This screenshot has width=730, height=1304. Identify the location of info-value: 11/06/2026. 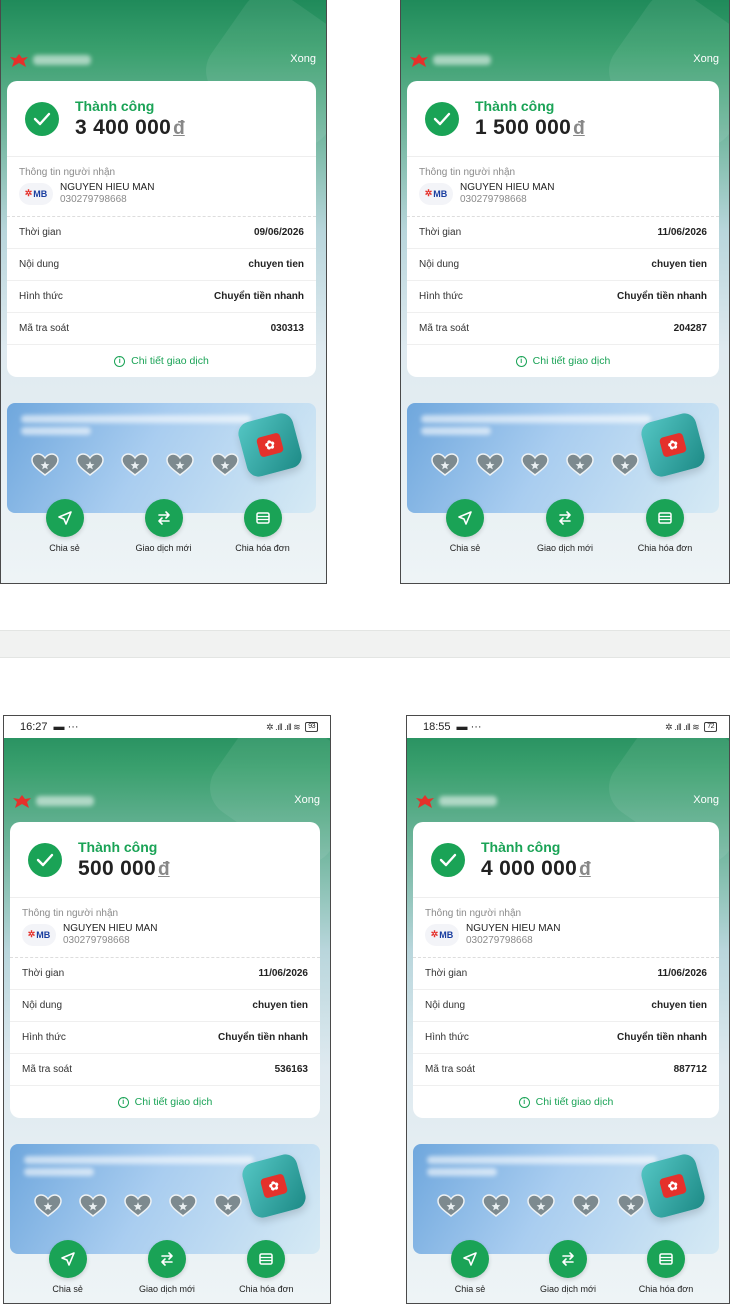
(682, 232).